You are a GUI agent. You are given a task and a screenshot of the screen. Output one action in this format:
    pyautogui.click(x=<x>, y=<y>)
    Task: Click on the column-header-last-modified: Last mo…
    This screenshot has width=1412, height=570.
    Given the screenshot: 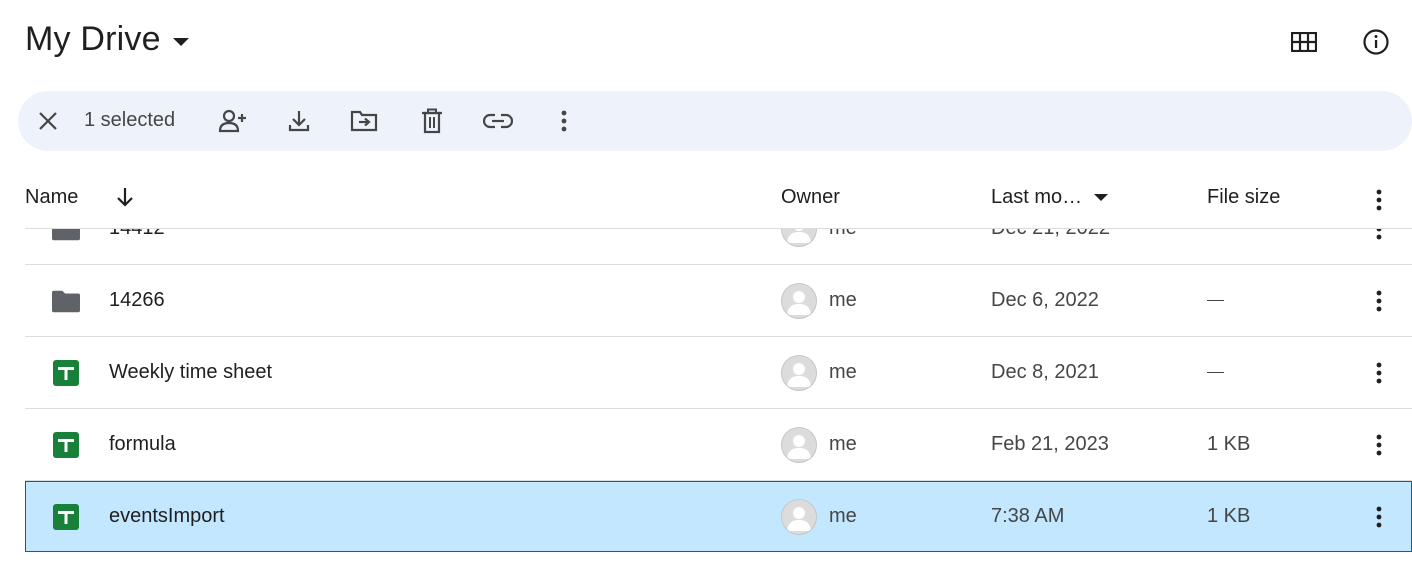 What is the action you would take?
    pyautogui.click(x=1050, y=197)
    